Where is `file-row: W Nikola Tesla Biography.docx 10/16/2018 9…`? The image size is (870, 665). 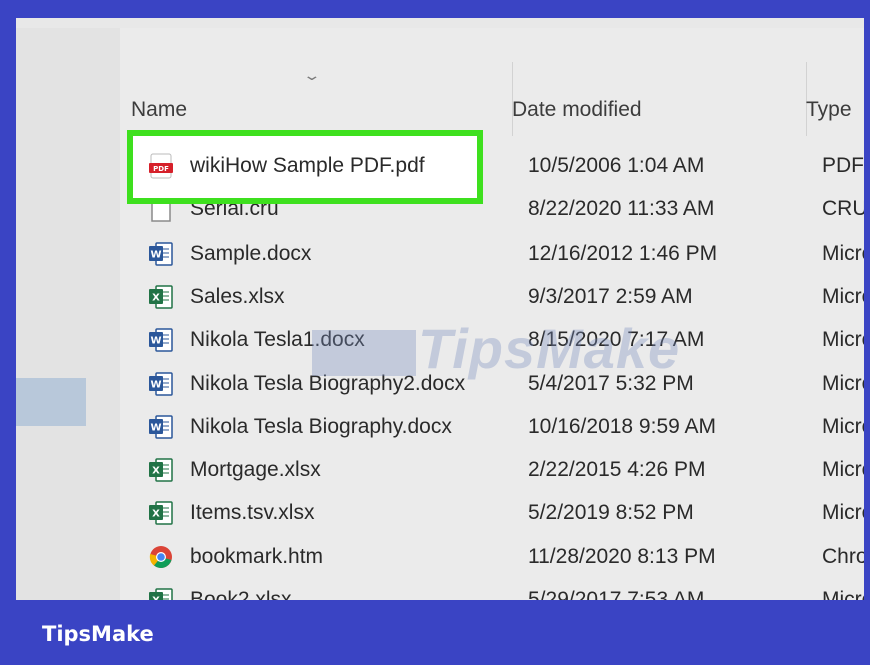
file-row: W Nikola Tesla Biography.docx 10/16/2018 9… is located at coordinates (440, 428).